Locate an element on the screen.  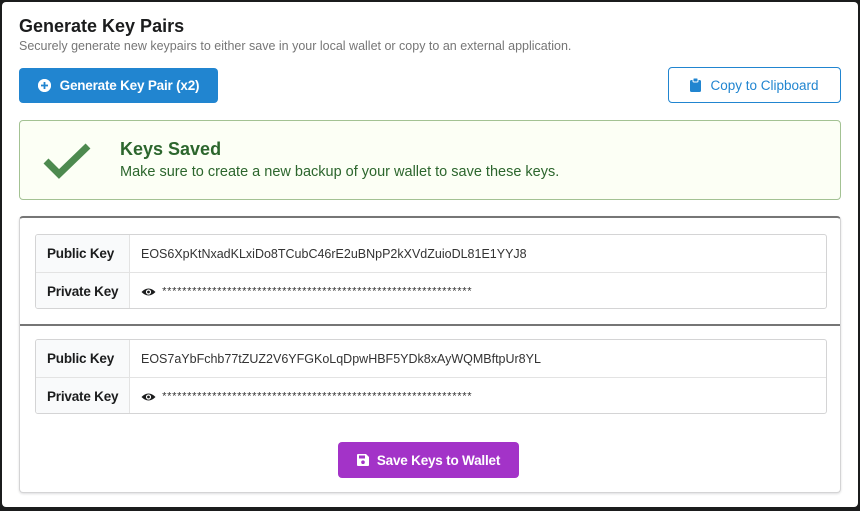
message-title: Keys Saved is located at coordinates (171, 149).